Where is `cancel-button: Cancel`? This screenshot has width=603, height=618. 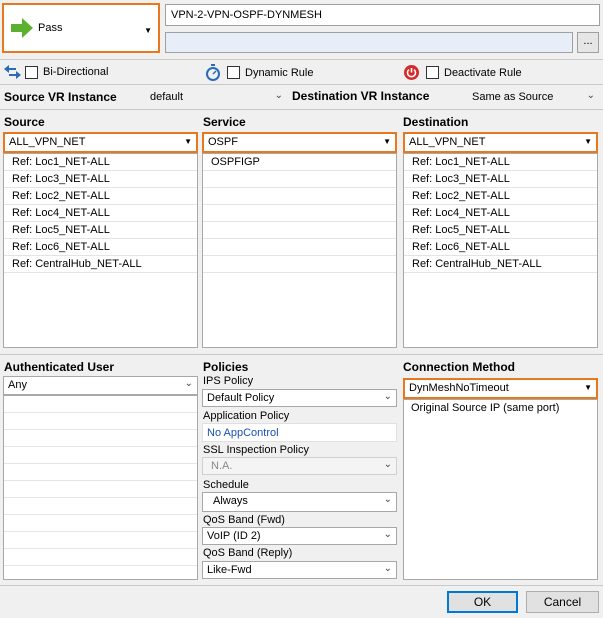
cancel-button: Cancel is located at coordinates (562, 602).